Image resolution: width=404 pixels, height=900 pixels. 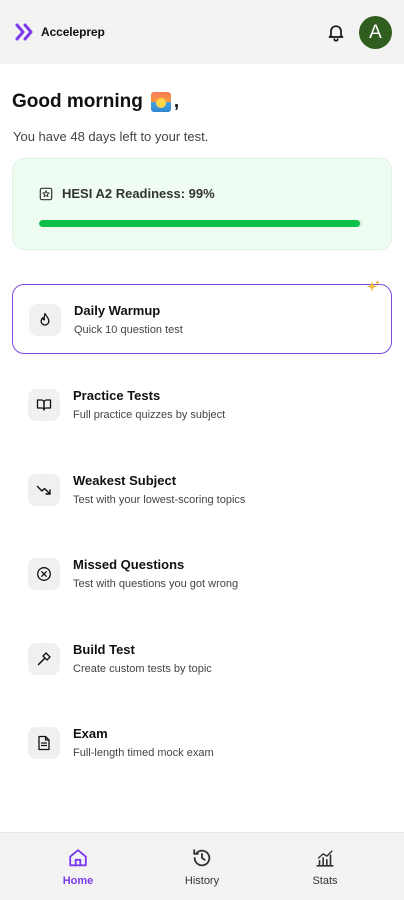 What do you see at coordinates (202, 743) in the screenshot?
I see `menu-item-exam: Exam Full-length timed mock exam` at bounding box center [202, 743].